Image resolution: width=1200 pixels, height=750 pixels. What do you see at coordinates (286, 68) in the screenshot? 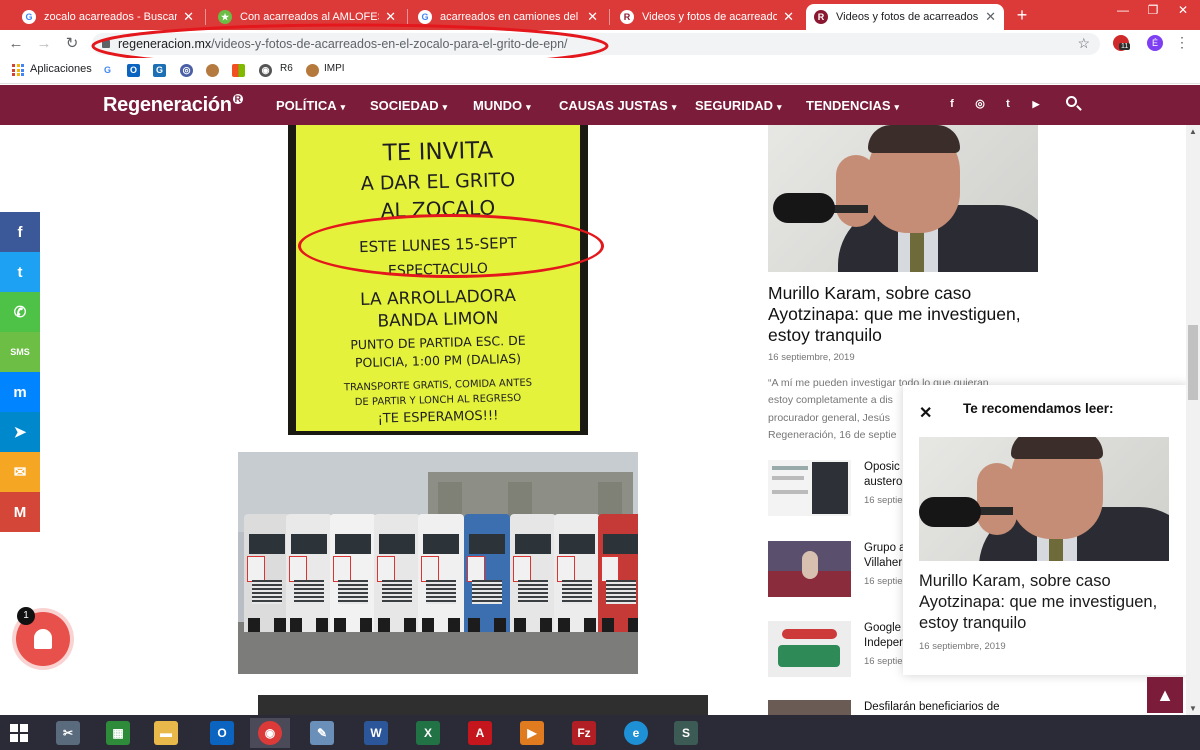
I see `bookmark-r6: R6` at bounding box center [286, 68].